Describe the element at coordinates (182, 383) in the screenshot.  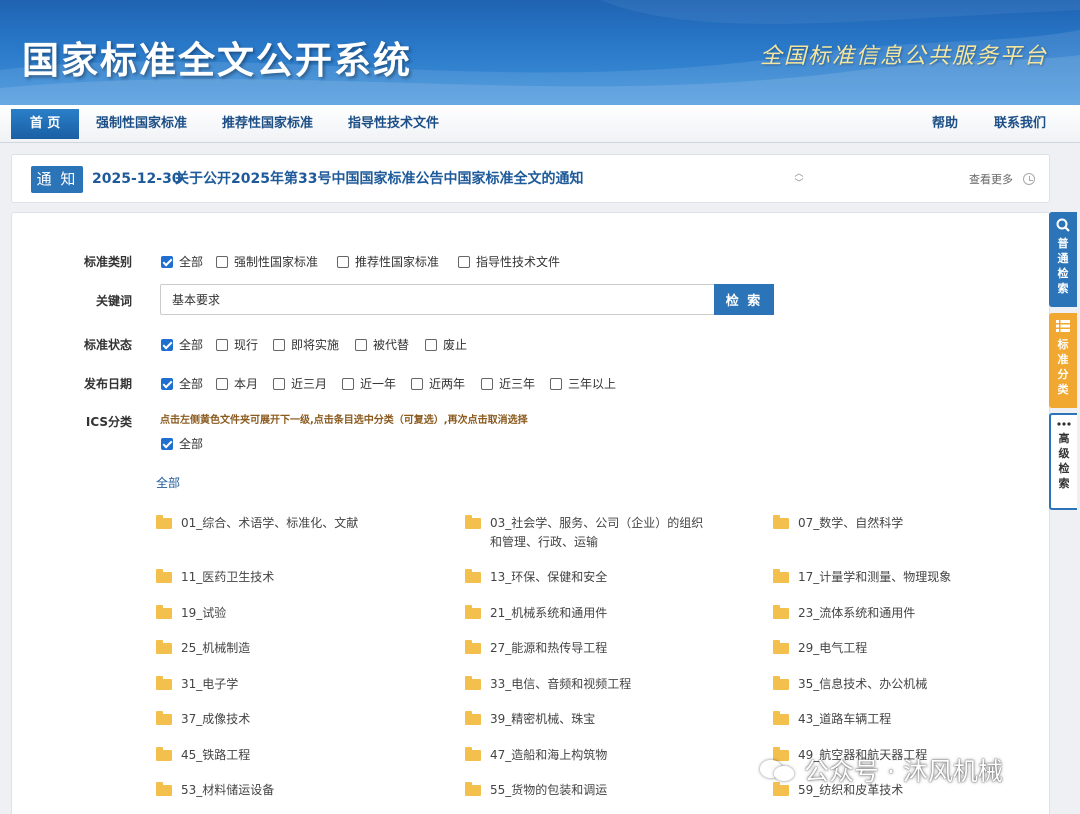
I see `date-all-checkbox: 全部` at that location.